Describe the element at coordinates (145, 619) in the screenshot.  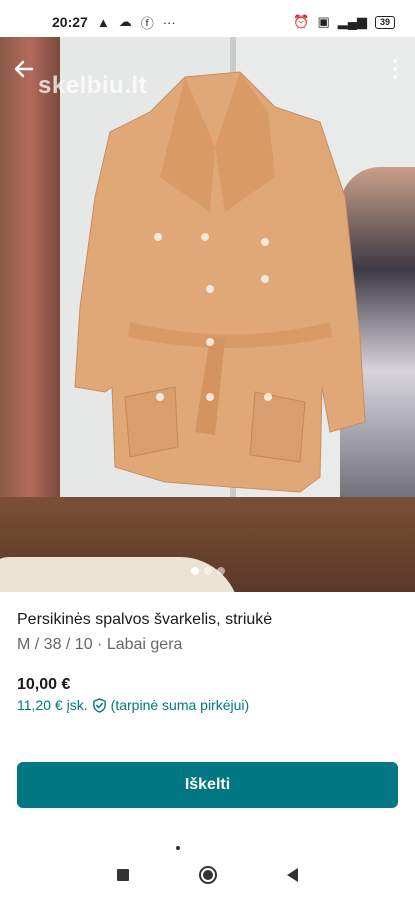
I see `listing-title: Persikinės spalvos švarkelis, striukė` at that location.